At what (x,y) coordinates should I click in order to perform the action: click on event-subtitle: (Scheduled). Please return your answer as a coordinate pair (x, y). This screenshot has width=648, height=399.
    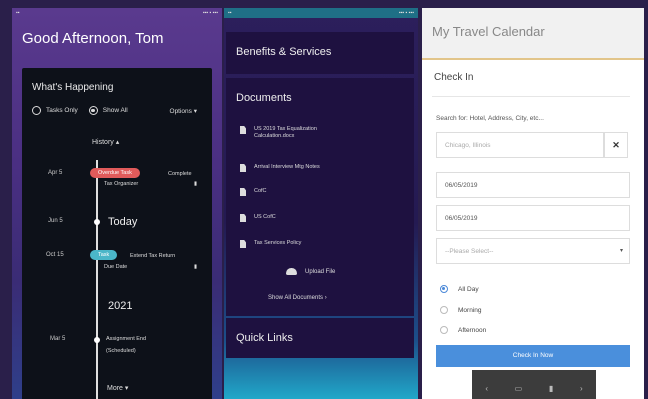
    Looking at the image, I should click on (121, 351).